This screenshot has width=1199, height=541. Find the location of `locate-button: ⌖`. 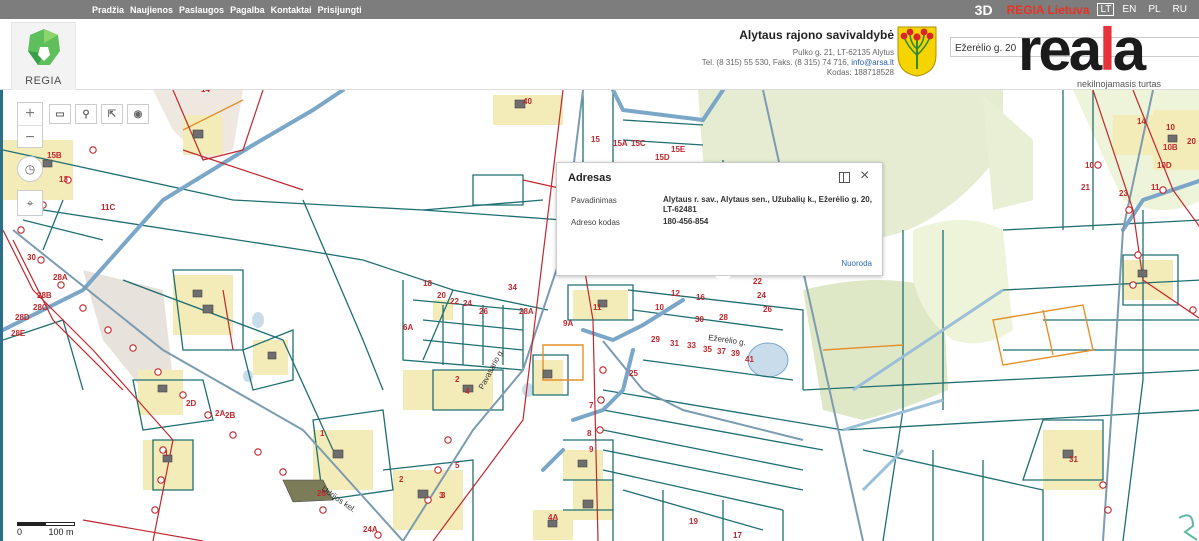

locate-button: ⌖ is located at coordinates (30, 203).